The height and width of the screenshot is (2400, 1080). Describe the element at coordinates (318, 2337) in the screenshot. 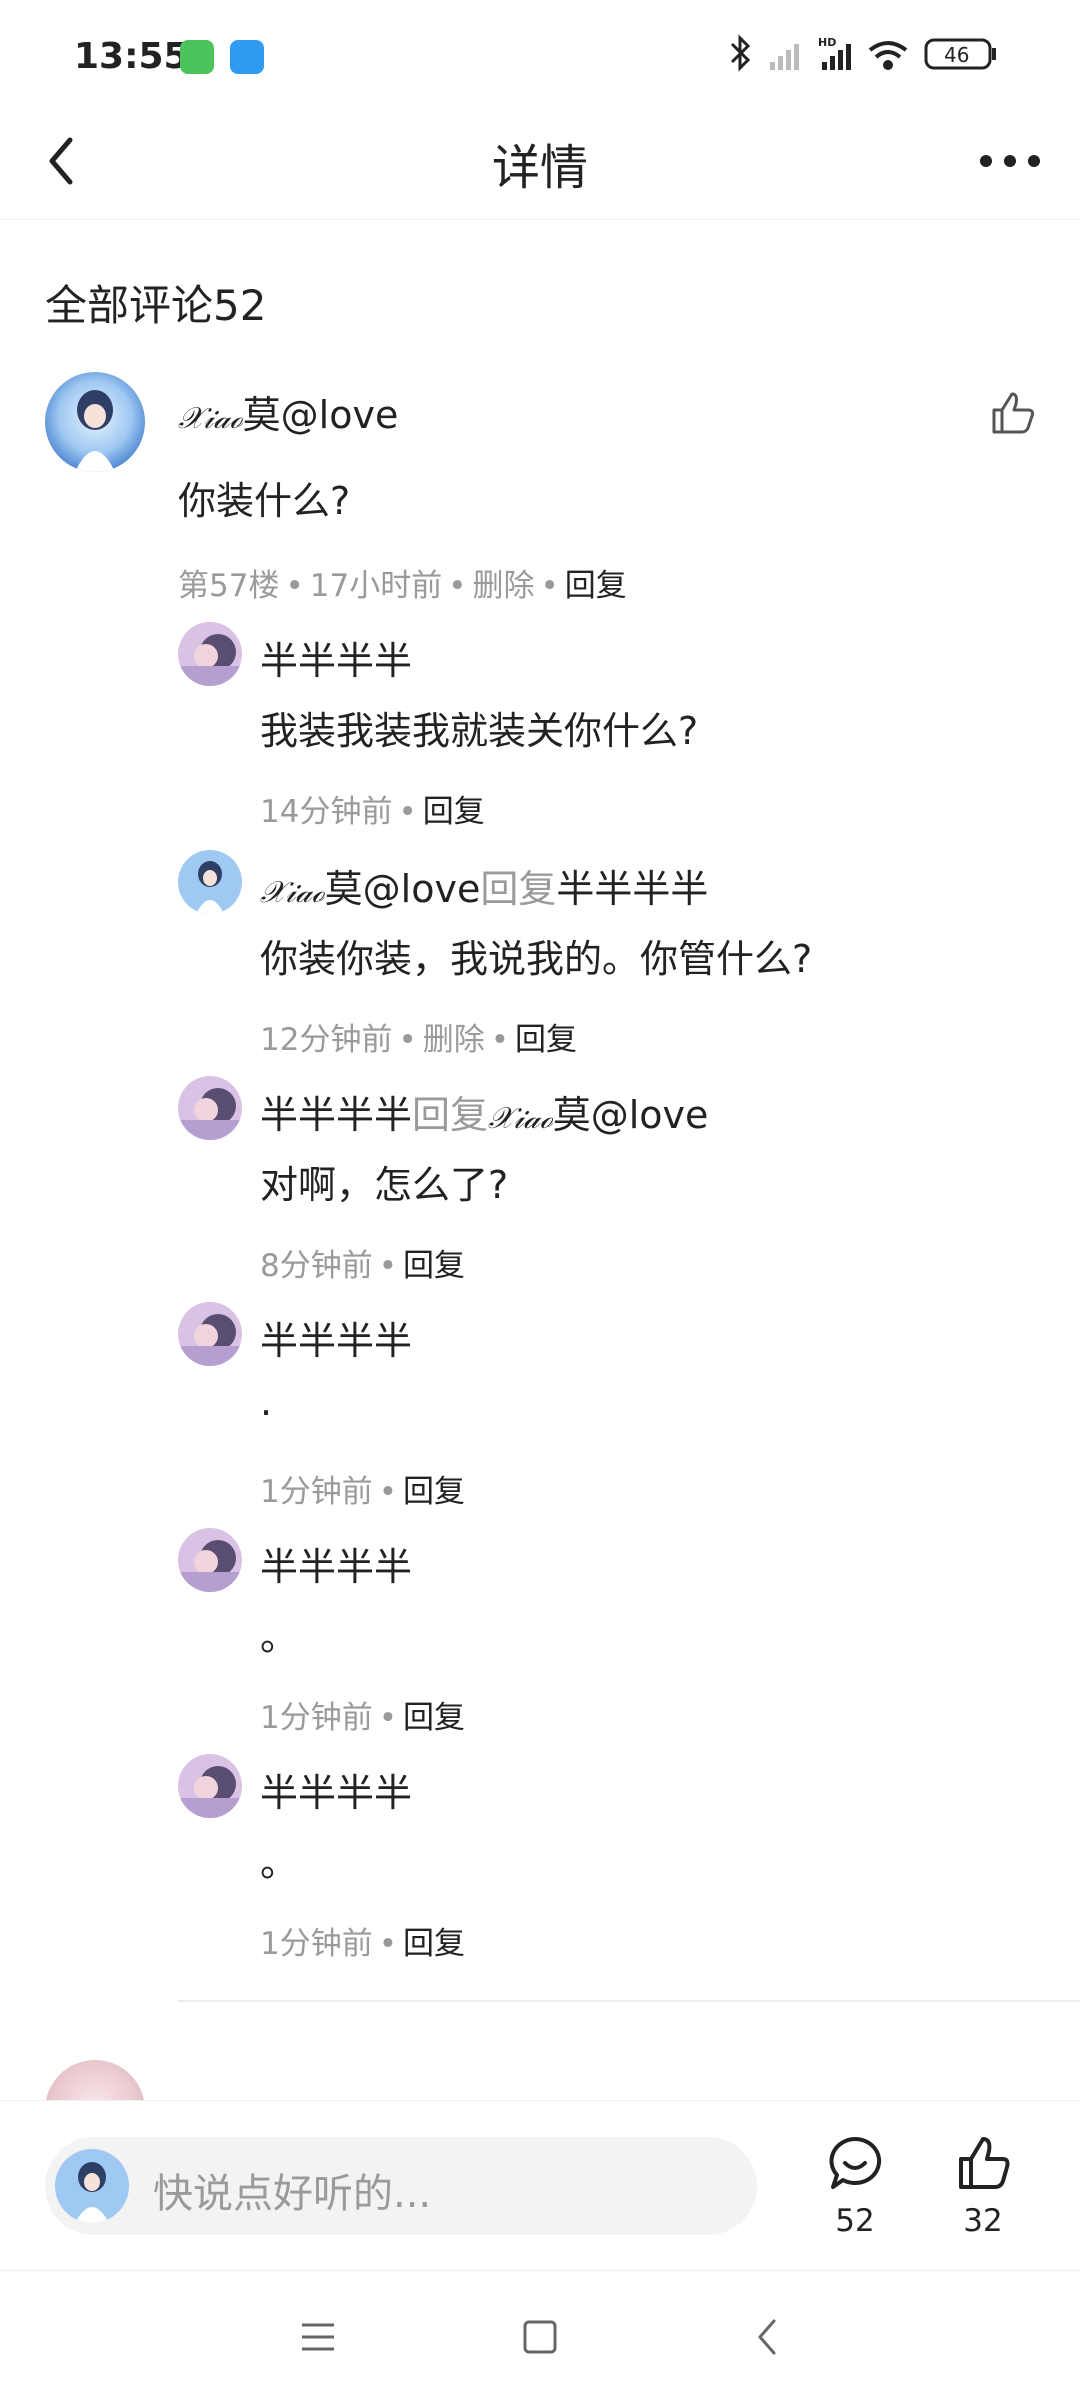

I see `menu-icon` at that location.